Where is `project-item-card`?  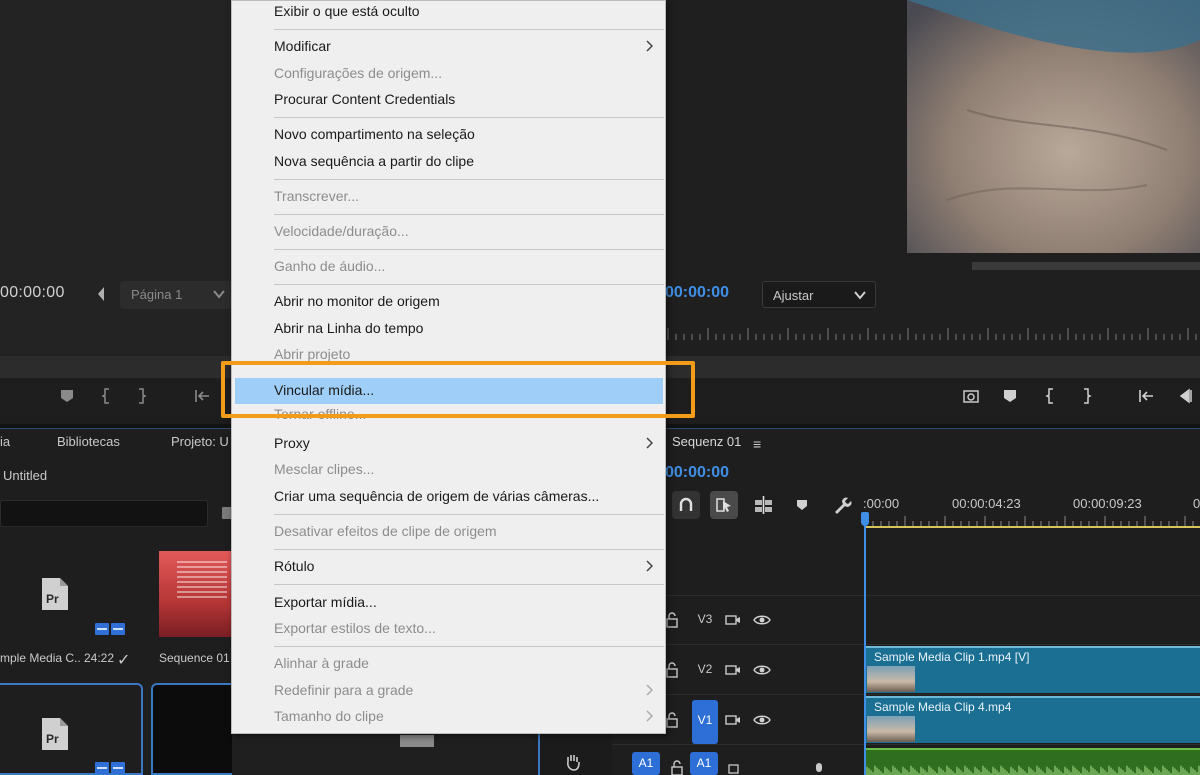
project-item-card is located at coordinates (233, 729).